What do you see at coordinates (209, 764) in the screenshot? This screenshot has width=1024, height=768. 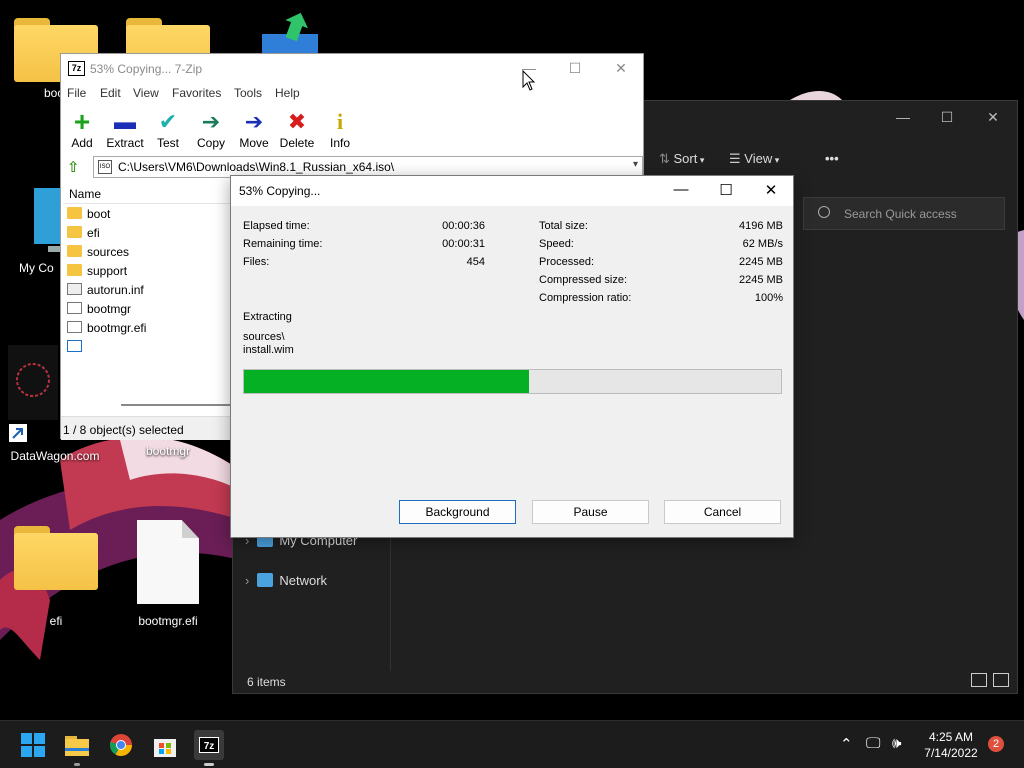 I see `active-indicator` at bounding box center [209, 764].